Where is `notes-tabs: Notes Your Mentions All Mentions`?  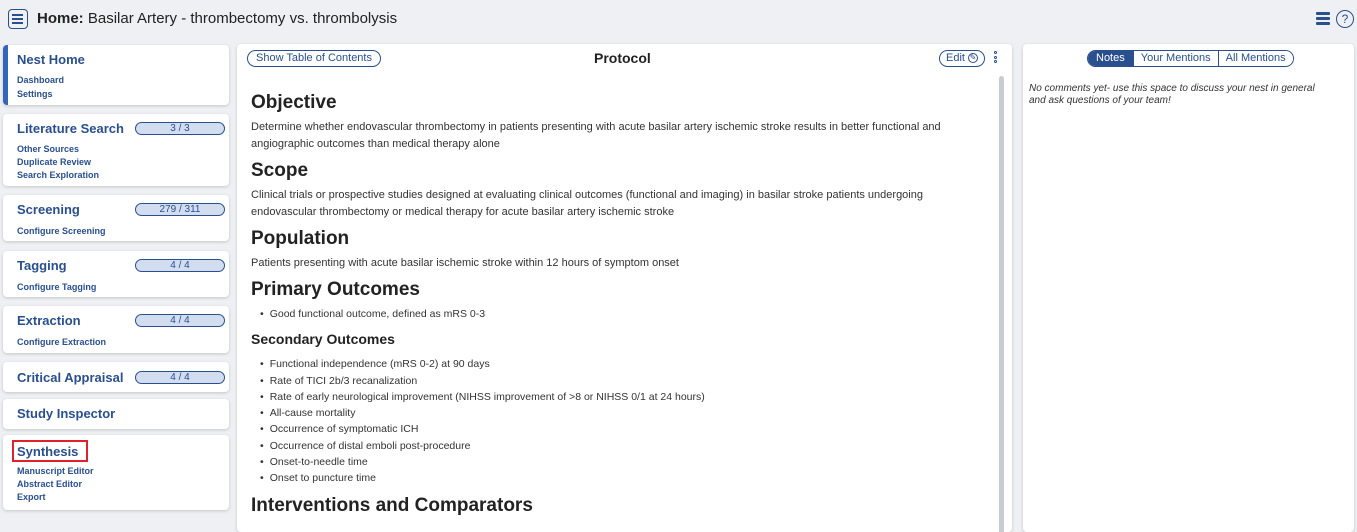 notes-tabs: Notes Your Mentions All Mentions is located at coordinates (1190, 58).